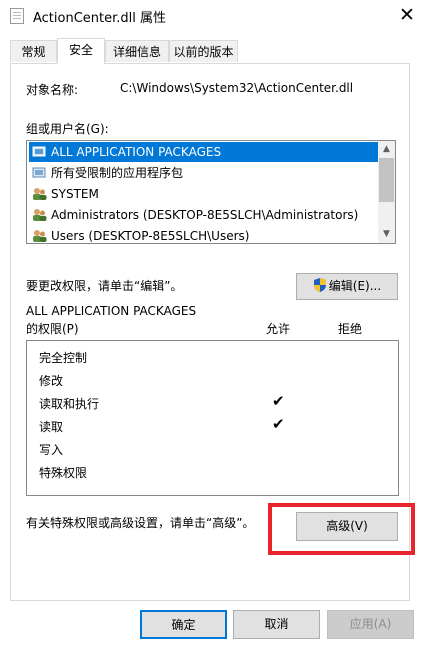 The width and height of the screenshot is (421, 649). Describe the element at coordinates (136, 152) in the screenshot. I see `user-name: ALL APPLICATION PACKAGES` at that location.